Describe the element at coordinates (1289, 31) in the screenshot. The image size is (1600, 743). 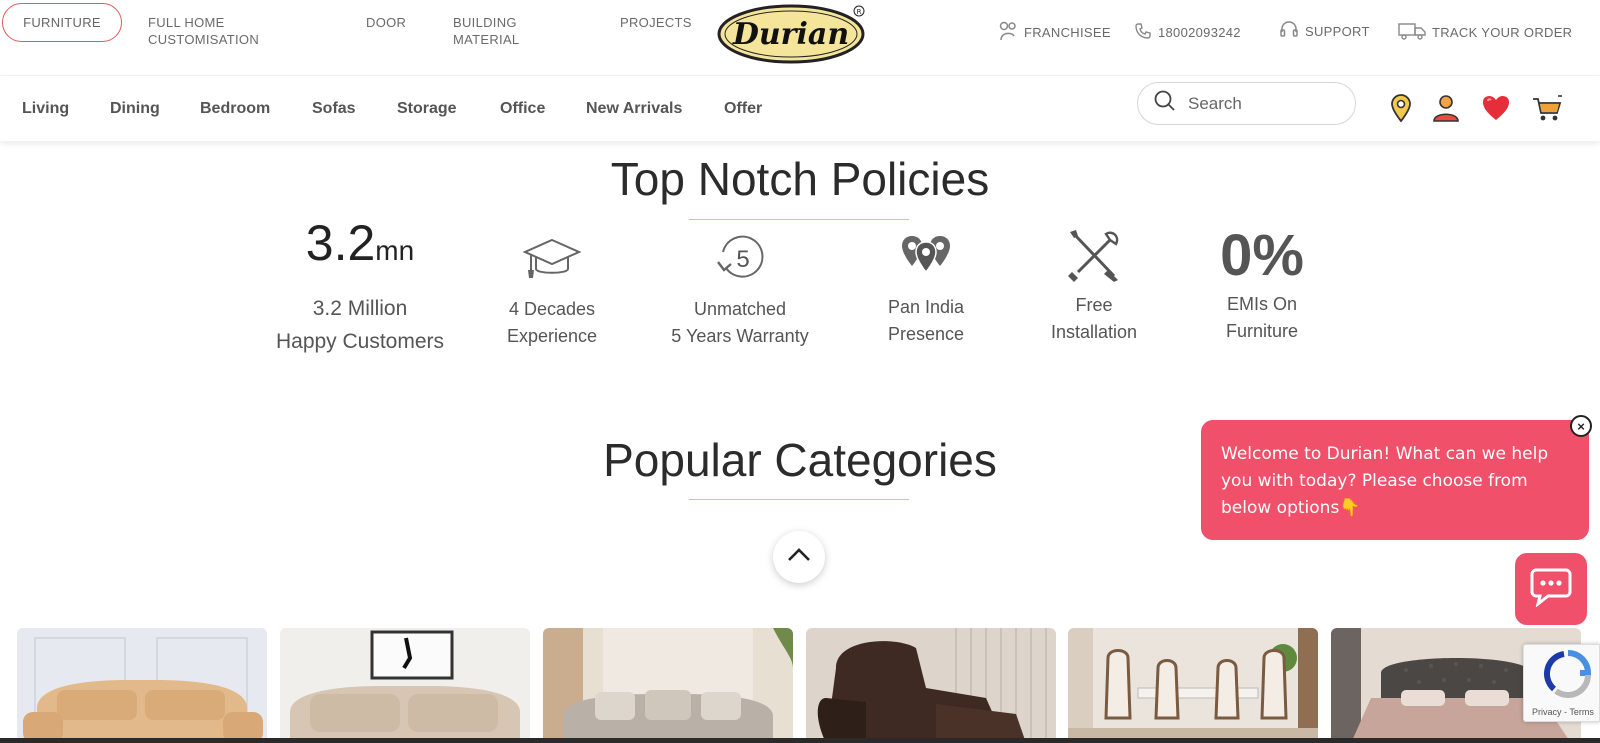
I see `headset-icon` at that location.